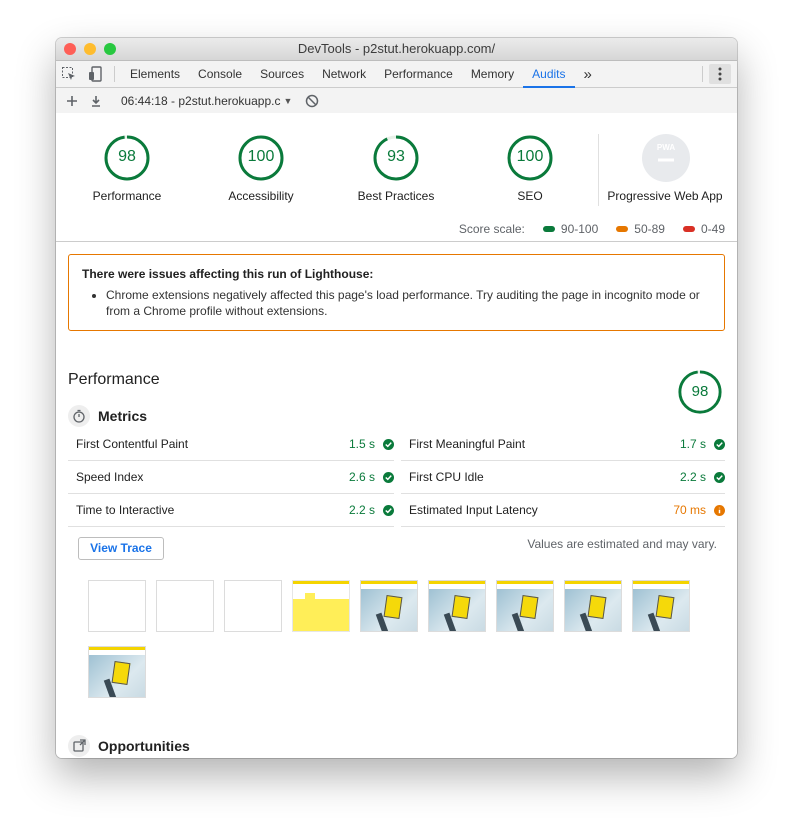 The image size is (793, 833). Describe the element at coordinates (200, 101) in the screenshot. I see `report-selector: 06:44:18 - p2stut.herokuapp.c` at that location.